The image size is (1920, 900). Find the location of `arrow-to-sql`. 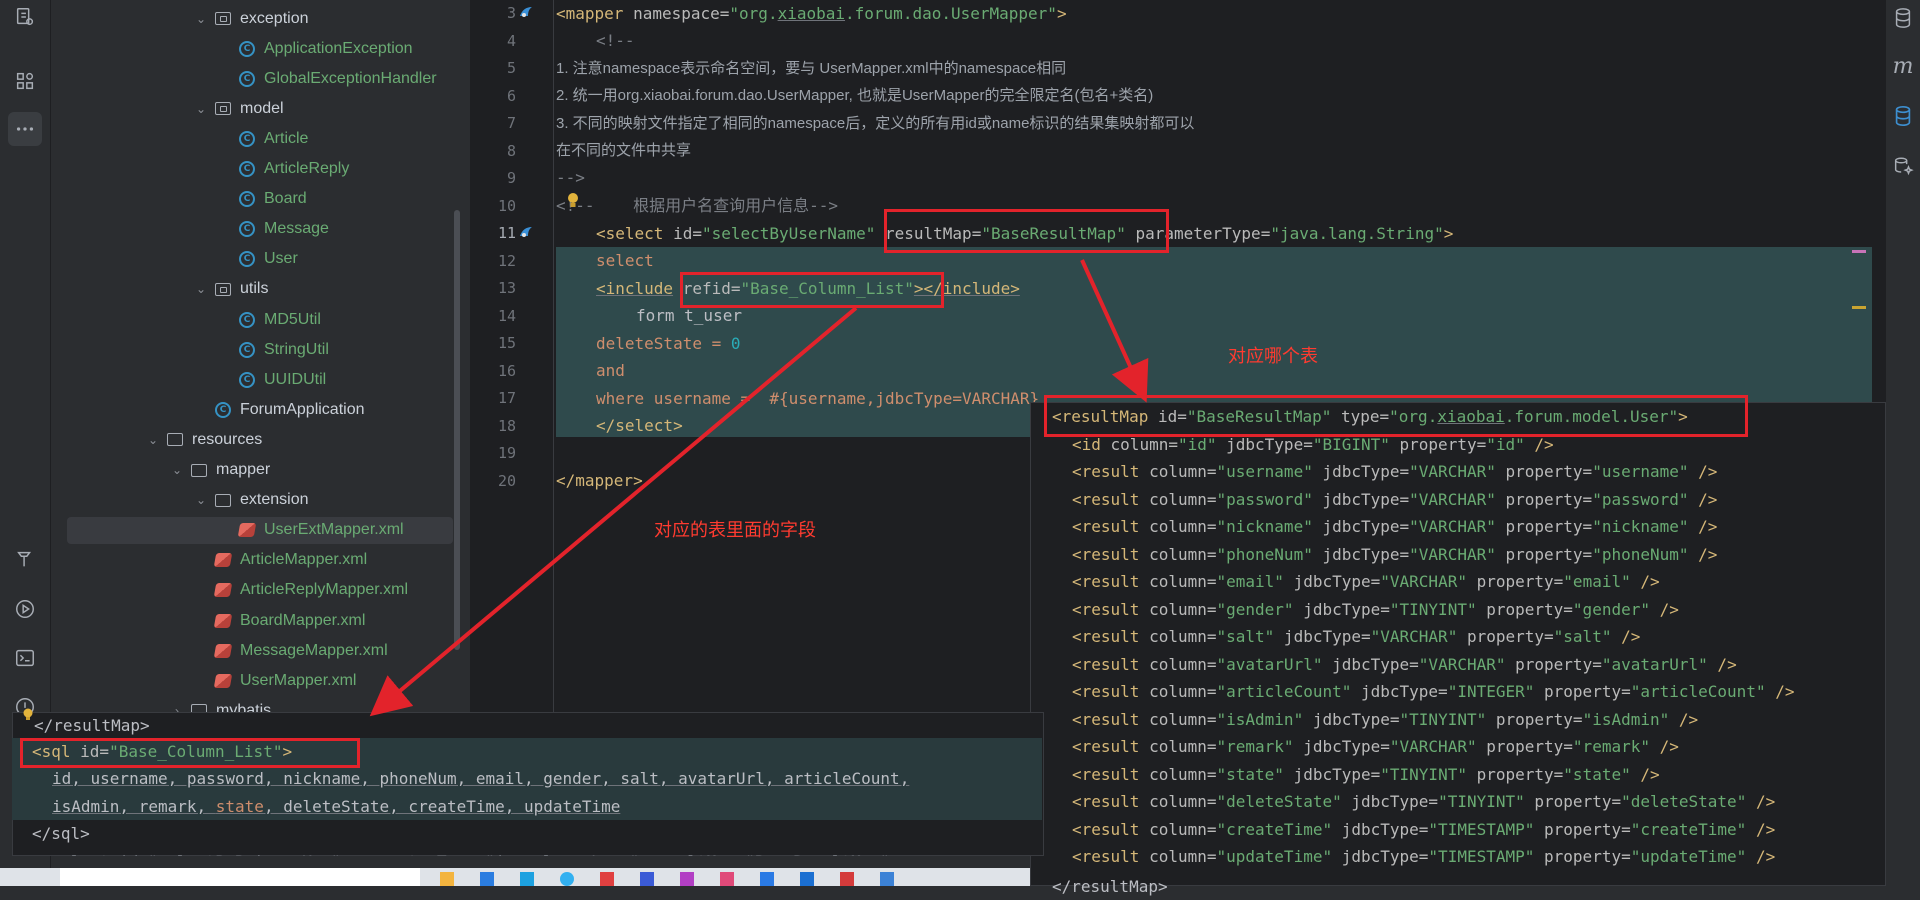

arrow-to-sql is located at coordinates (613, 511).